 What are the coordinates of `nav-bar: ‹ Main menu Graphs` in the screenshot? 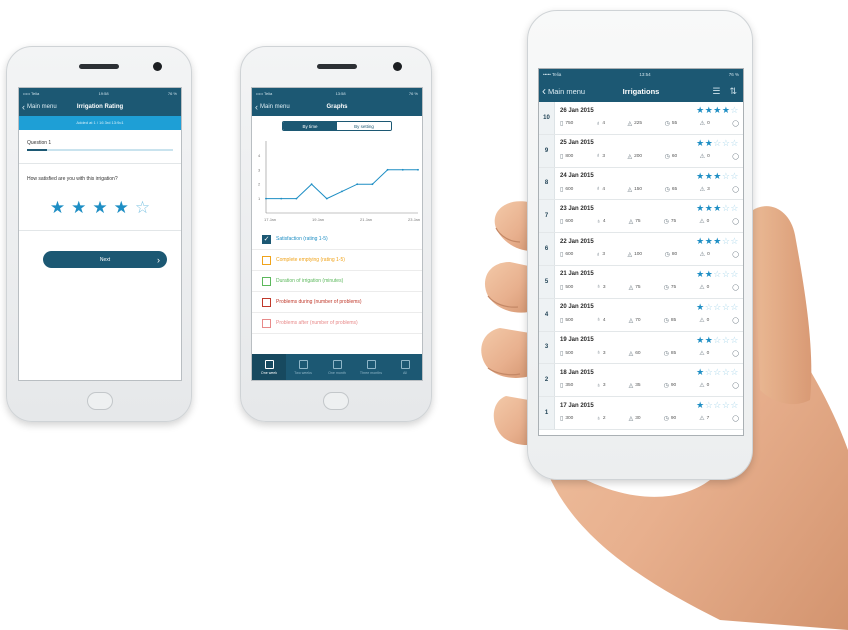 It's located at (337, 107).